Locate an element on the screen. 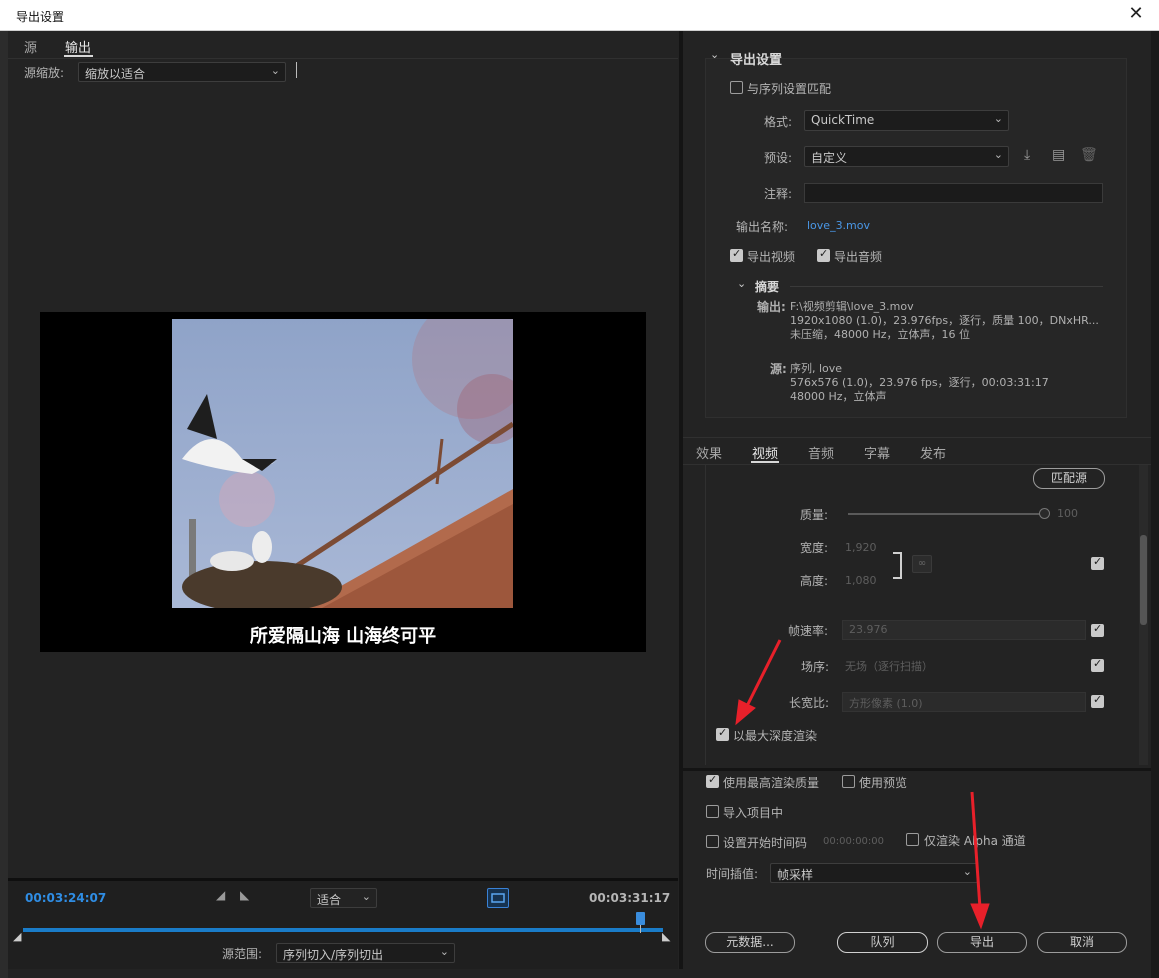  tab-publish: 发布 is located at coordinates (933, 452).